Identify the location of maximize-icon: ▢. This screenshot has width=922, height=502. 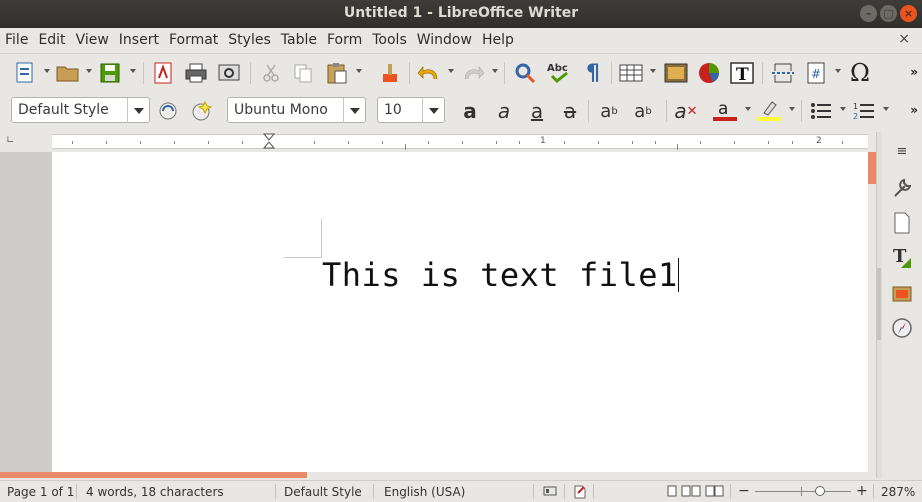
(888, 13).